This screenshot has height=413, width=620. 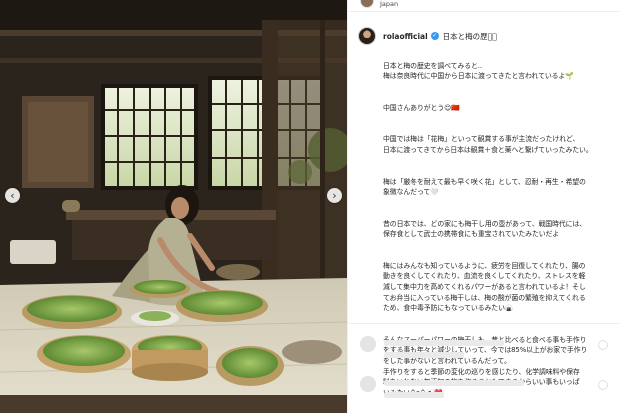 What do you see at coordinates (421, 107) in the screenshot?
I see `caption-paragraph: 中国さんありがとう😊🇨🇳` at bounding box center [421, 107].